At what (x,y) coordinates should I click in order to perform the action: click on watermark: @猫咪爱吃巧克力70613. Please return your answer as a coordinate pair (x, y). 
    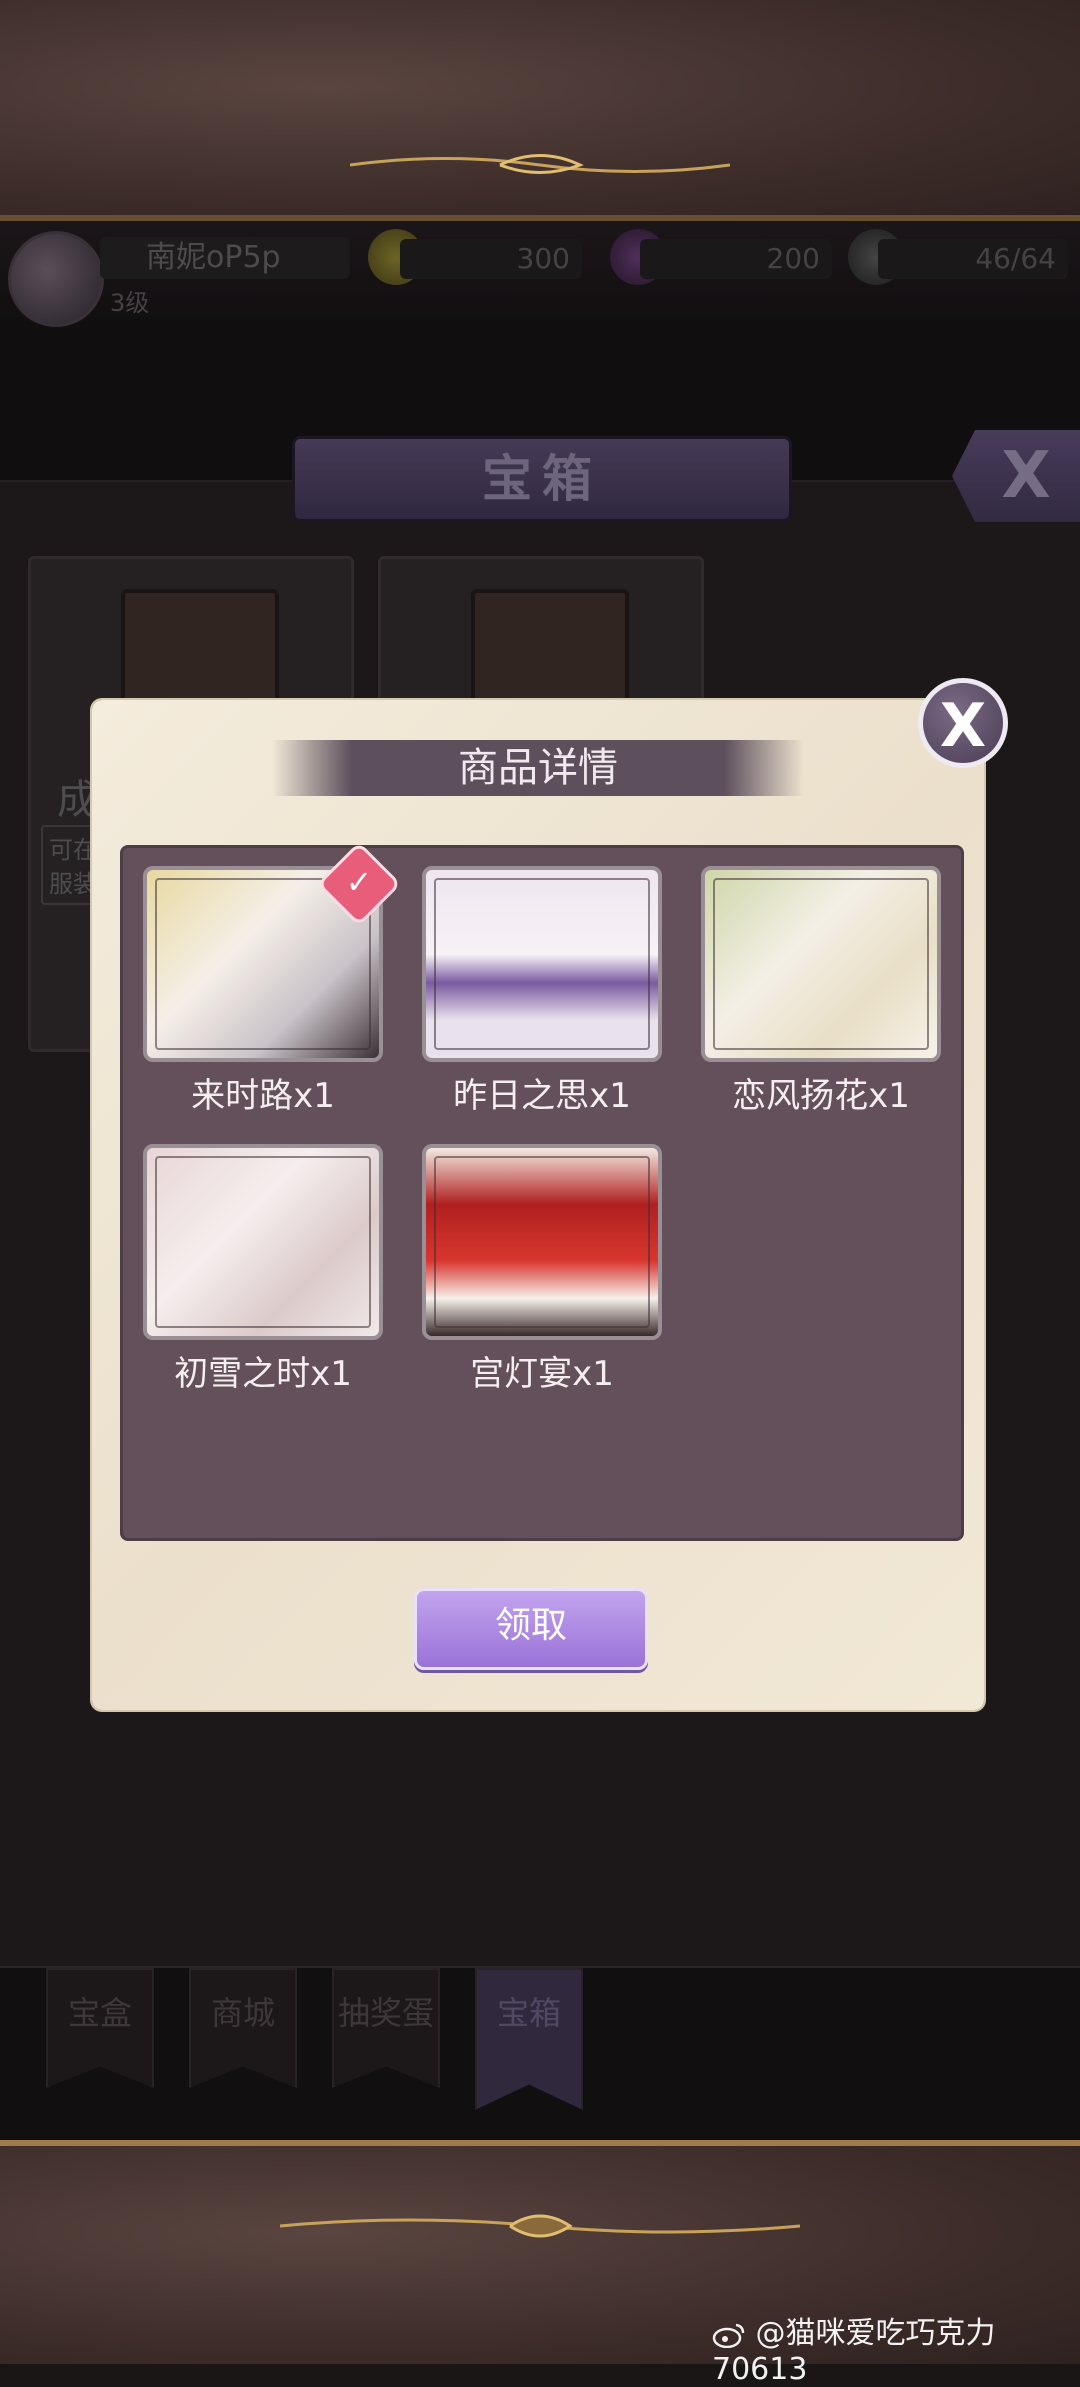
    Looking at the image, I should click on (896, 2347).